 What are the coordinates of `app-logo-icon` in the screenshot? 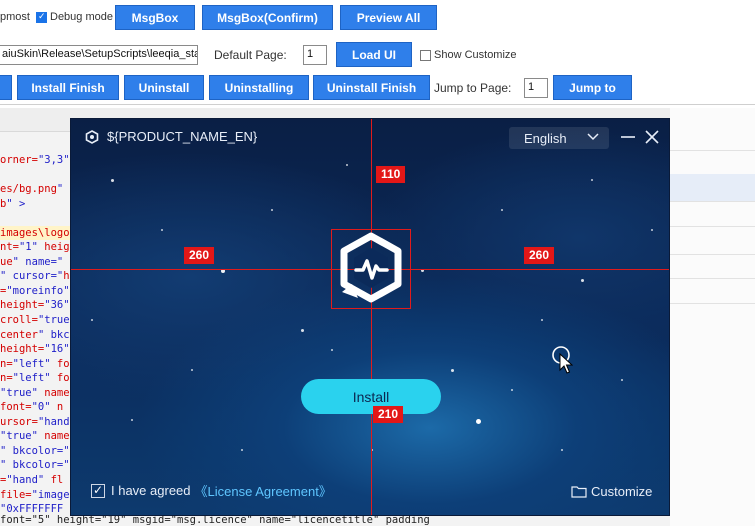 It's located at (92, 136).